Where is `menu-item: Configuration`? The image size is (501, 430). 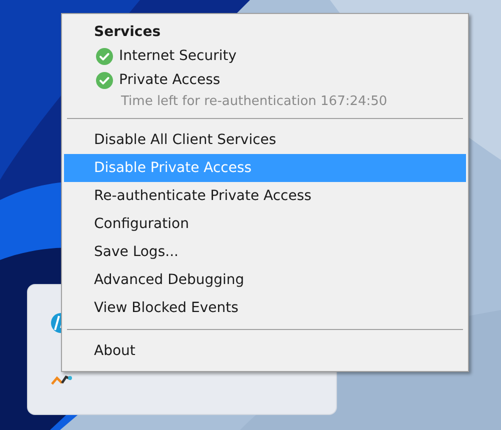 menu-item: Configuration is located at coordinates (265, 224).